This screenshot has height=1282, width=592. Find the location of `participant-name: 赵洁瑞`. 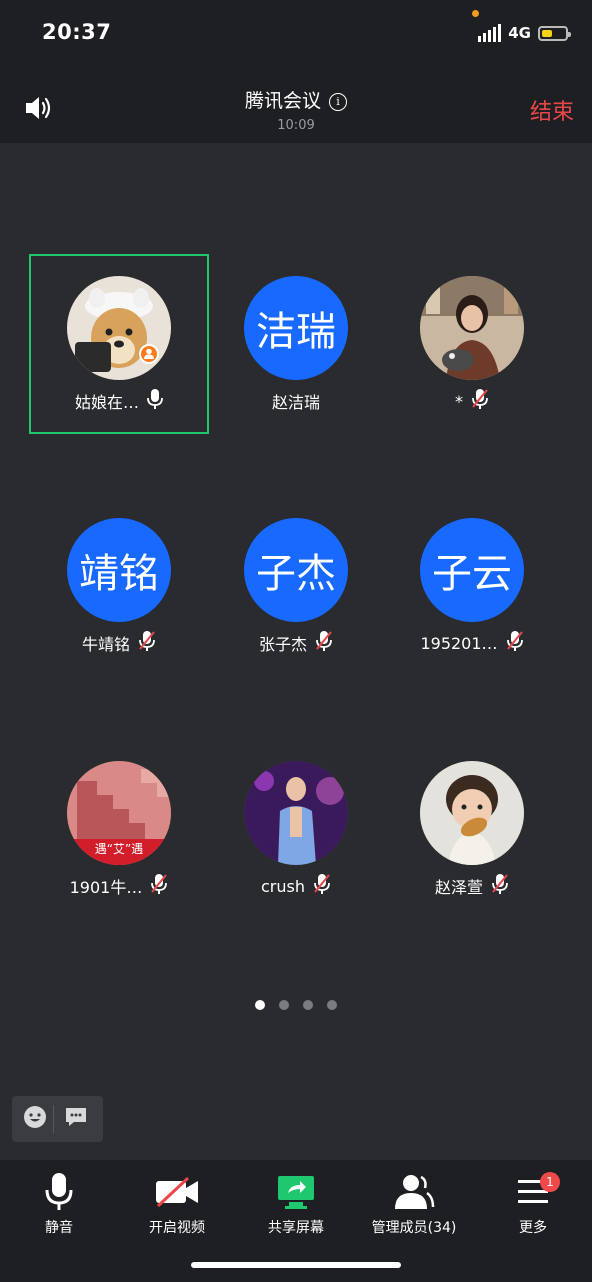

participant-name: 赵洁瑞 is located at coordinates (295, 402).